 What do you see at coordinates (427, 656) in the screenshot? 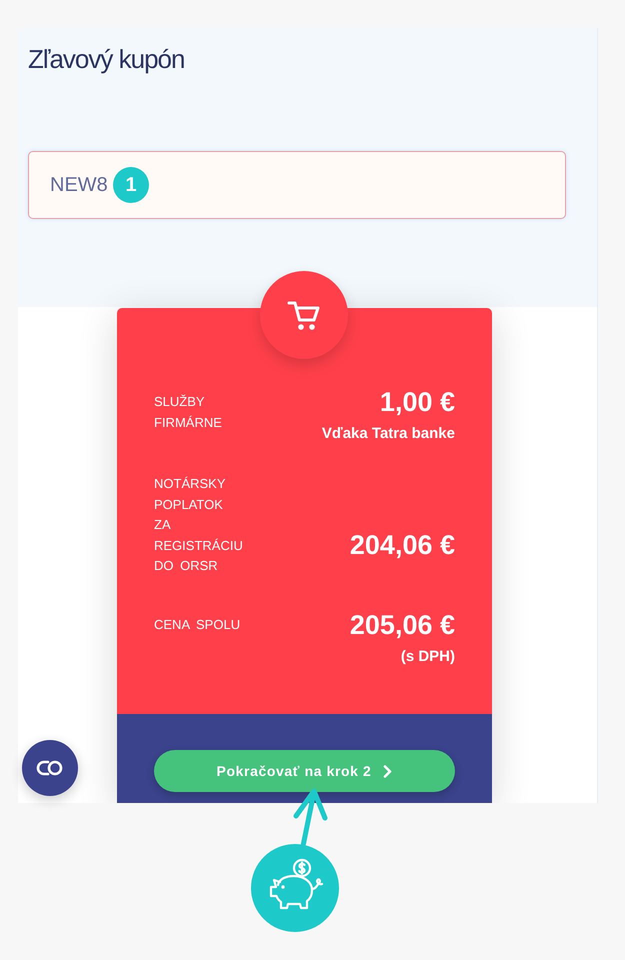
I see `price-note: (s DPH)` at bounding box center [427, 656].